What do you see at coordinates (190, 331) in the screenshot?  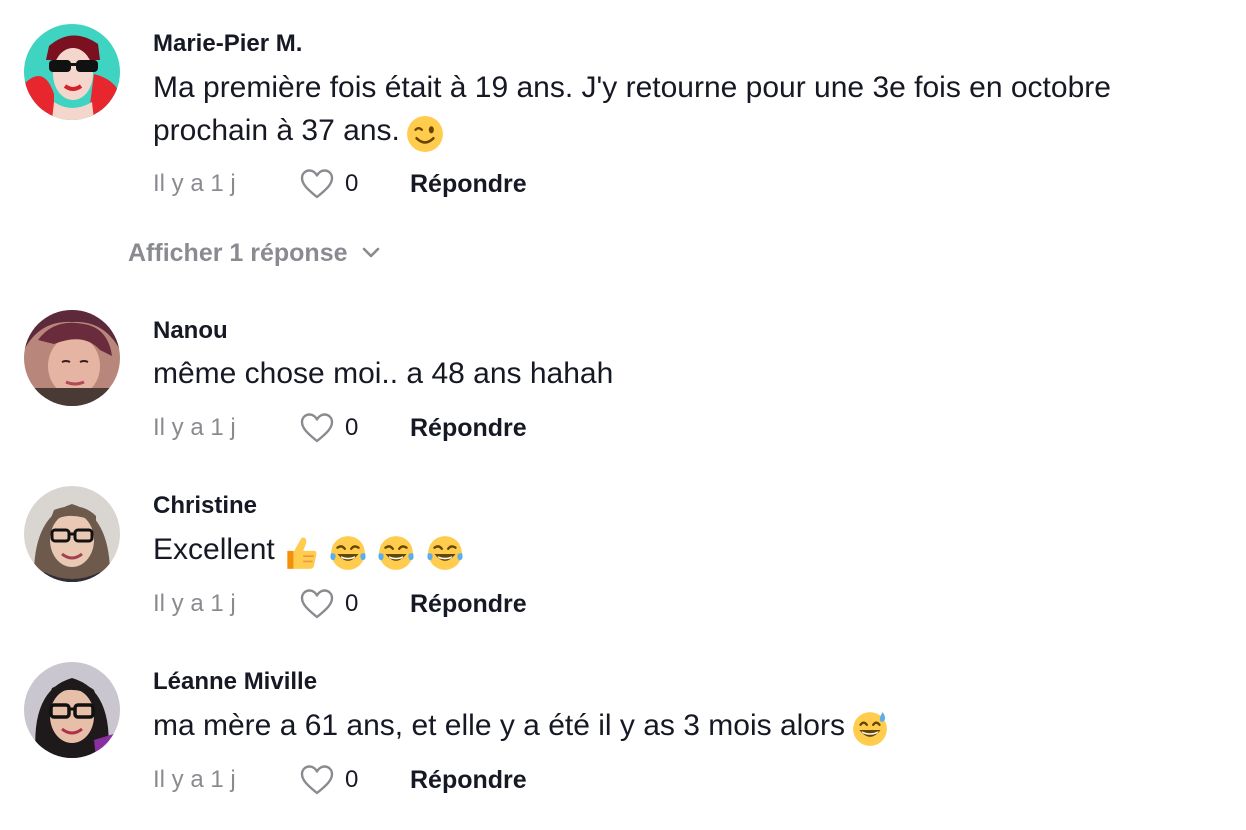 I see `comment-author: Nanou` at bounding box center [190, 331].